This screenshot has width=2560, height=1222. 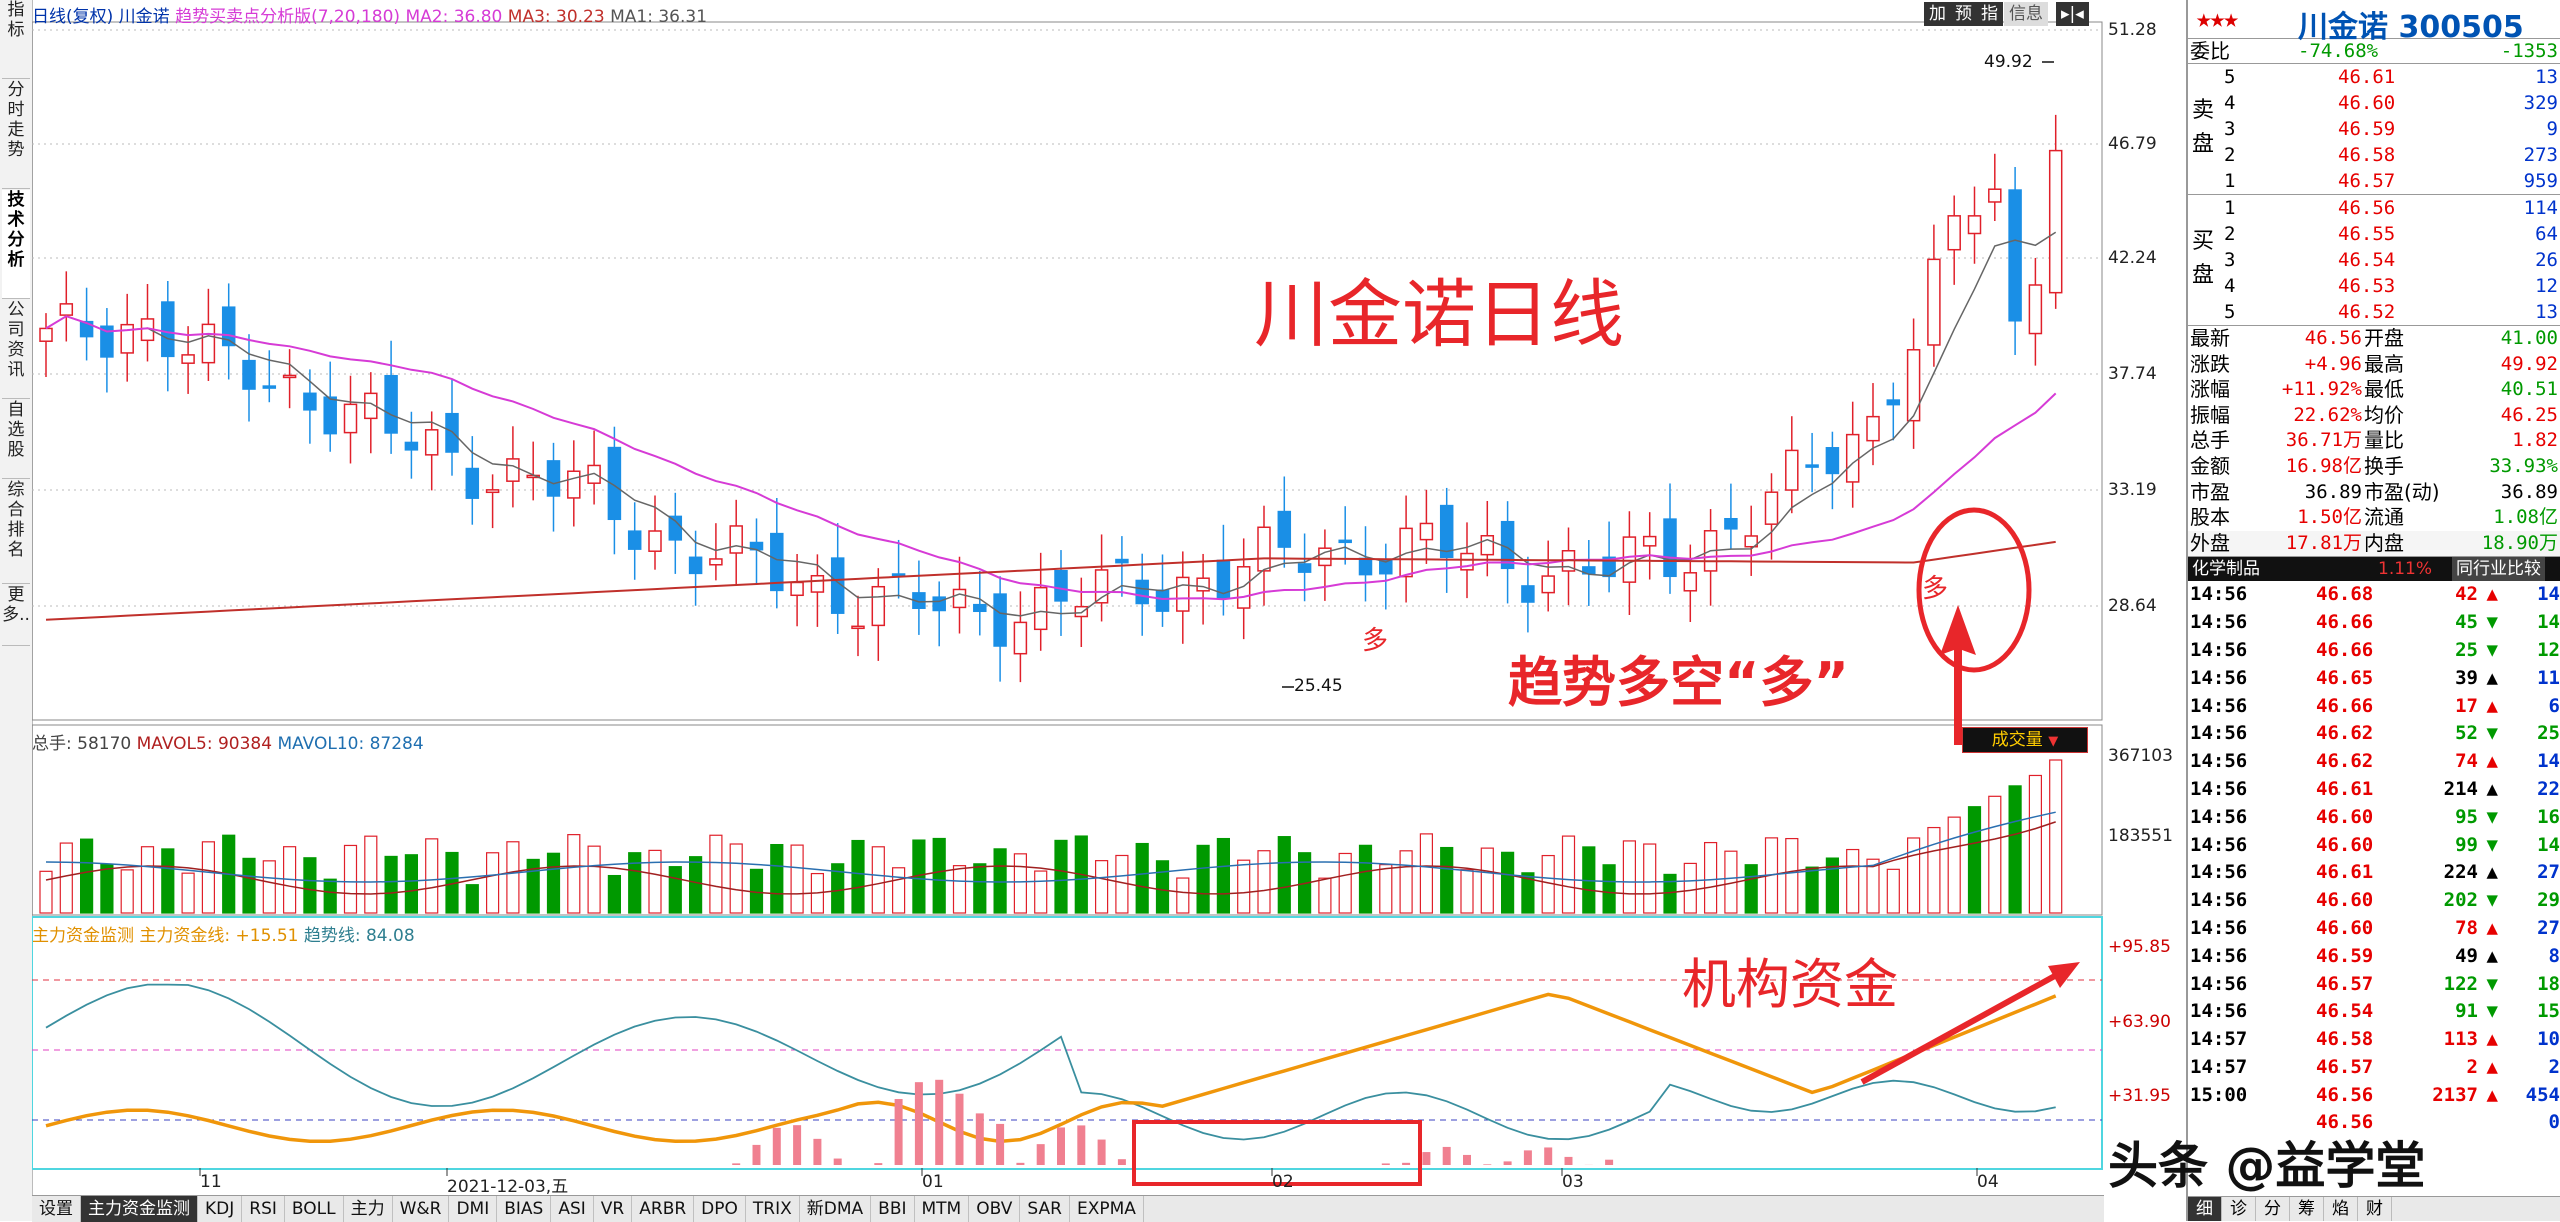 I want to click on chart-mode: 日线(复权), so click(x=72, y=17).